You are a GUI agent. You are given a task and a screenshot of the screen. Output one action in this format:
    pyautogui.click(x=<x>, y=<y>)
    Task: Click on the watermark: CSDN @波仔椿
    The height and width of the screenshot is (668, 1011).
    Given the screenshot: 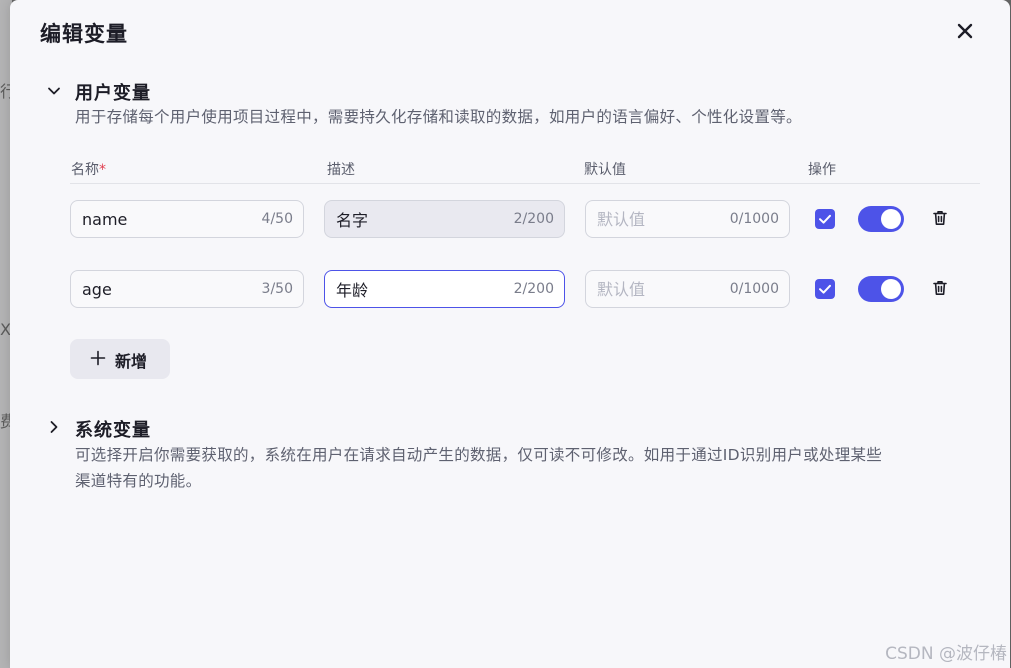 What is the action you would take?
    pyautogui.click(x=946, y=654)
    